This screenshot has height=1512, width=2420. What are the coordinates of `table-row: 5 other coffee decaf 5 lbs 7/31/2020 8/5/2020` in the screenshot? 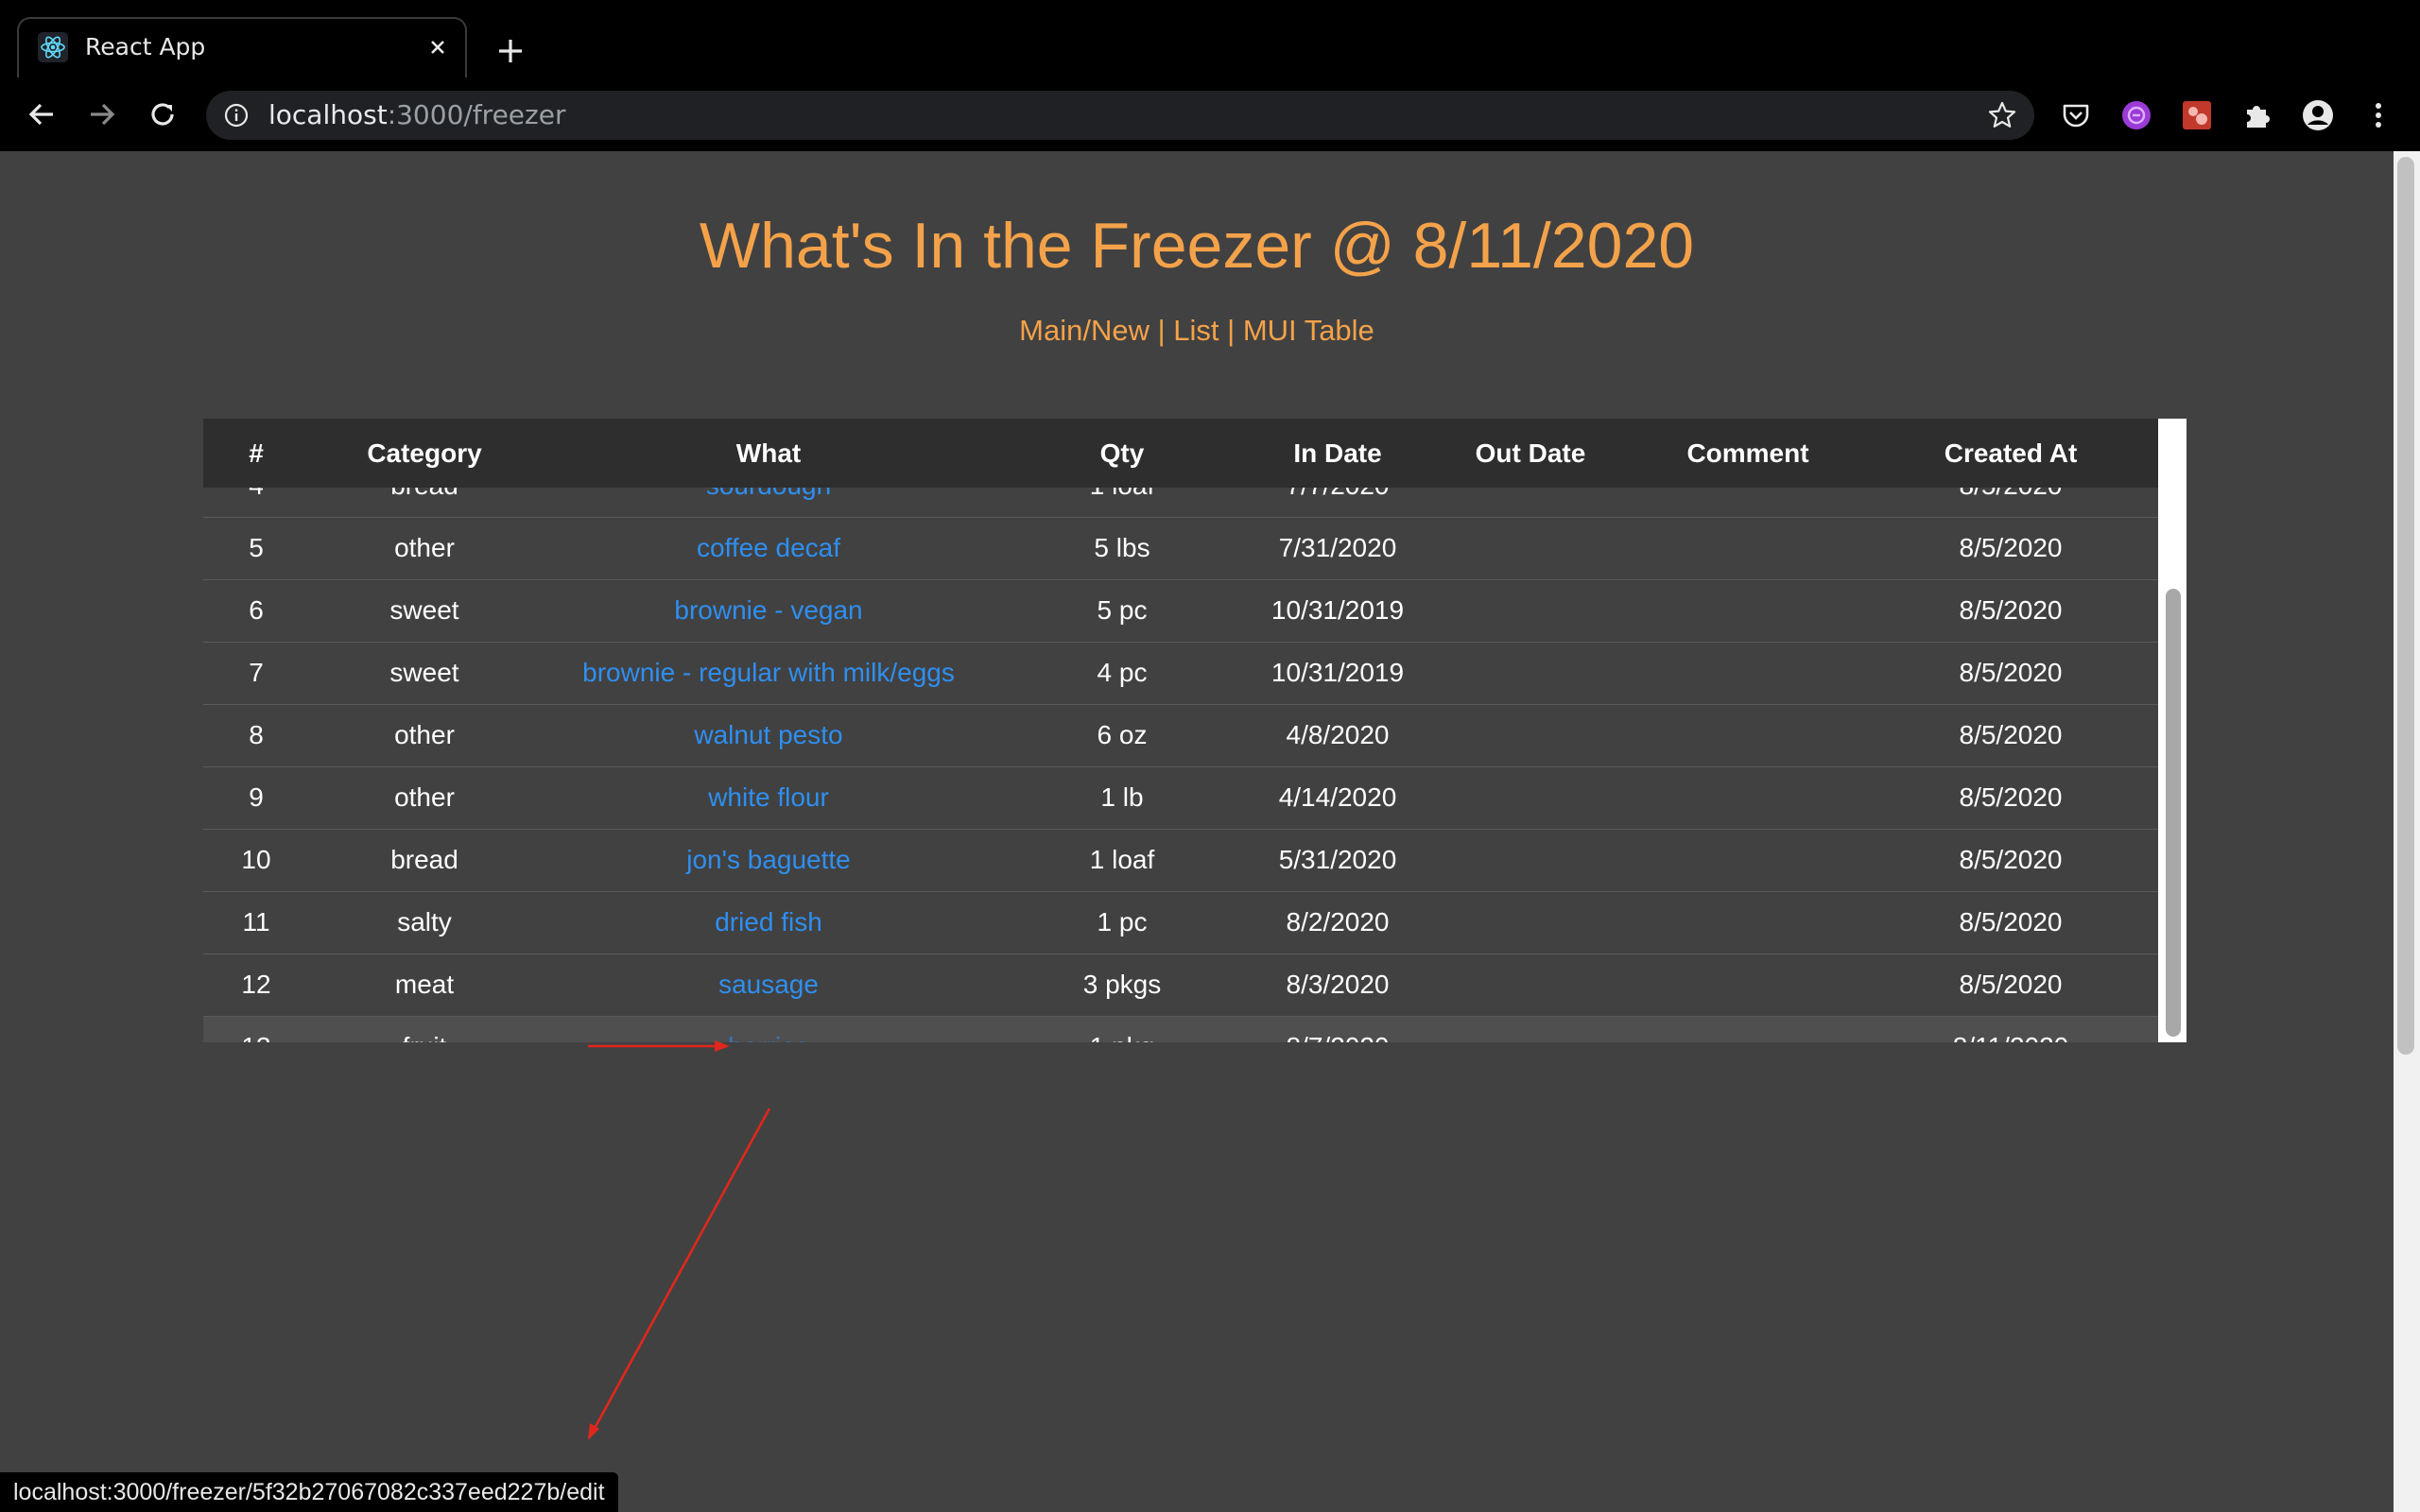 It's located at (1181, 548).